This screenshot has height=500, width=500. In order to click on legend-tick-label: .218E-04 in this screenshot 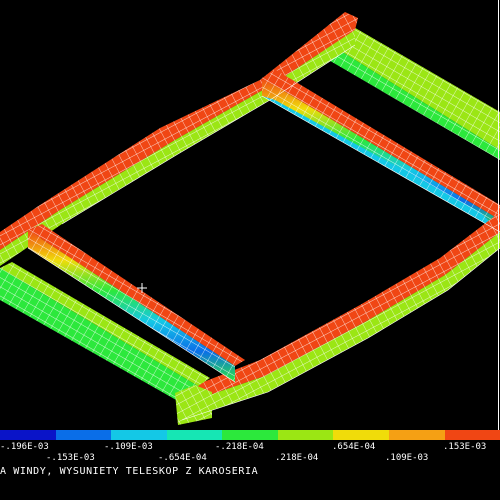, I will do `click(297, 458)`.